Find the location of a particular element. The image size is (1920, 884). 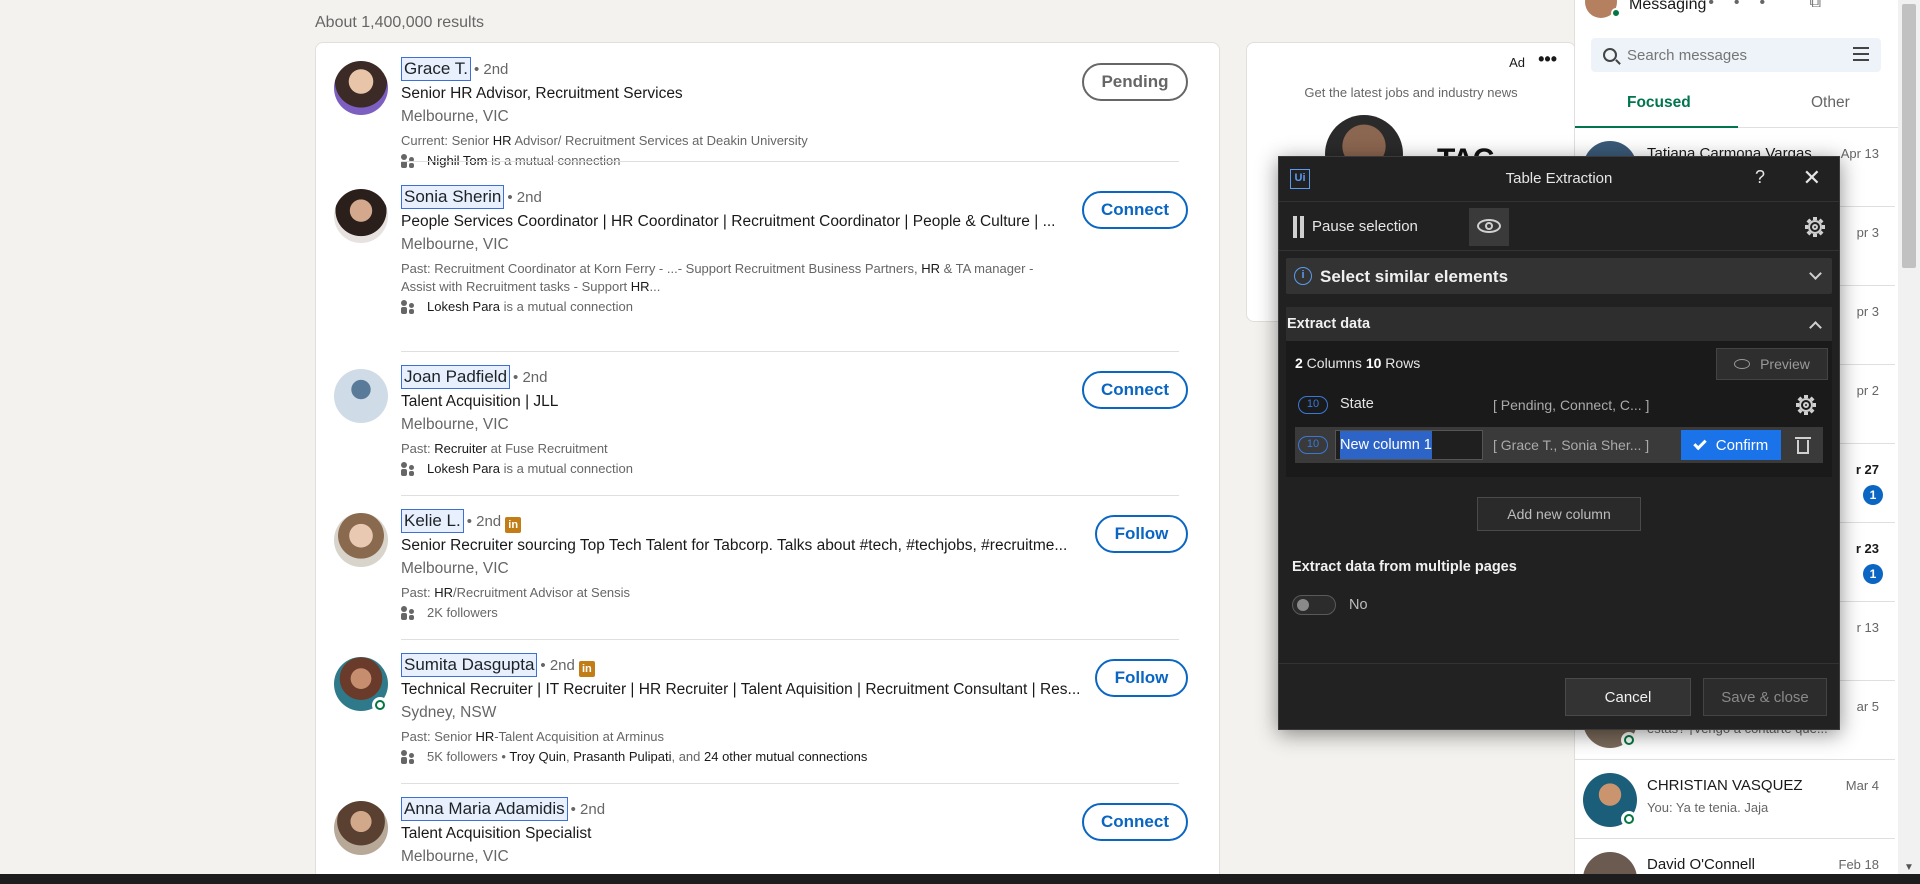

search-messages-field is located at coordinates (1736, 55).